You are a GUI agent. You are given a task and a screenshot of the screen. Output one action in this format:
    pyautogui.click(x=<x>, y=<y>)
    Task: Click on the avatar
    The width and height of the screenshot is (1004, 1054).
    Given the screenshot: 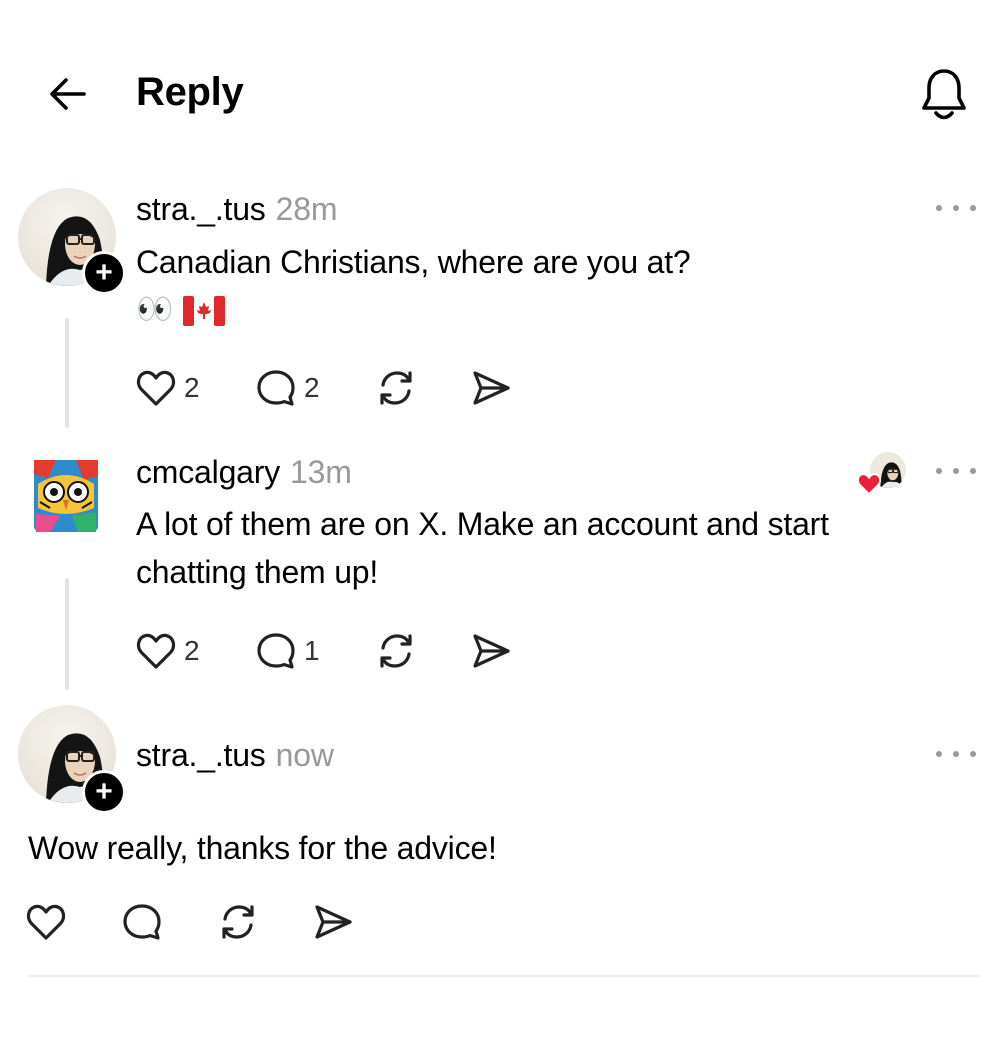 What is the action you would take?
    pyautogui.click(x=66, y=496)
    